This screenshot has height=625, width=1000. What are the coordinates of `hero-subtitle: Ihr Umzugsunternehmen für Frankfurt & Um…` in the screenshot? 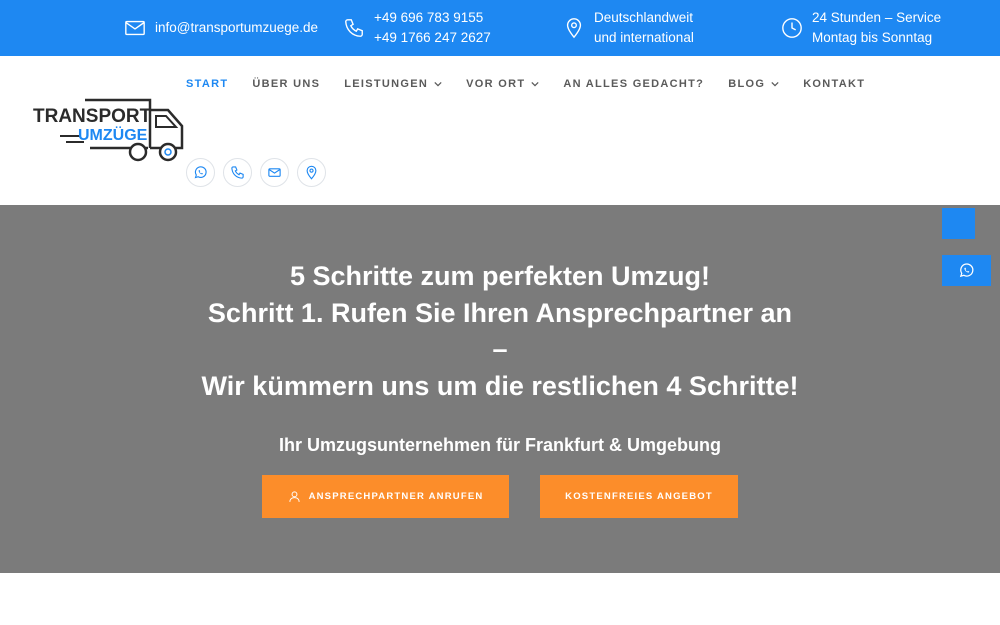 It's located at (499, 445).